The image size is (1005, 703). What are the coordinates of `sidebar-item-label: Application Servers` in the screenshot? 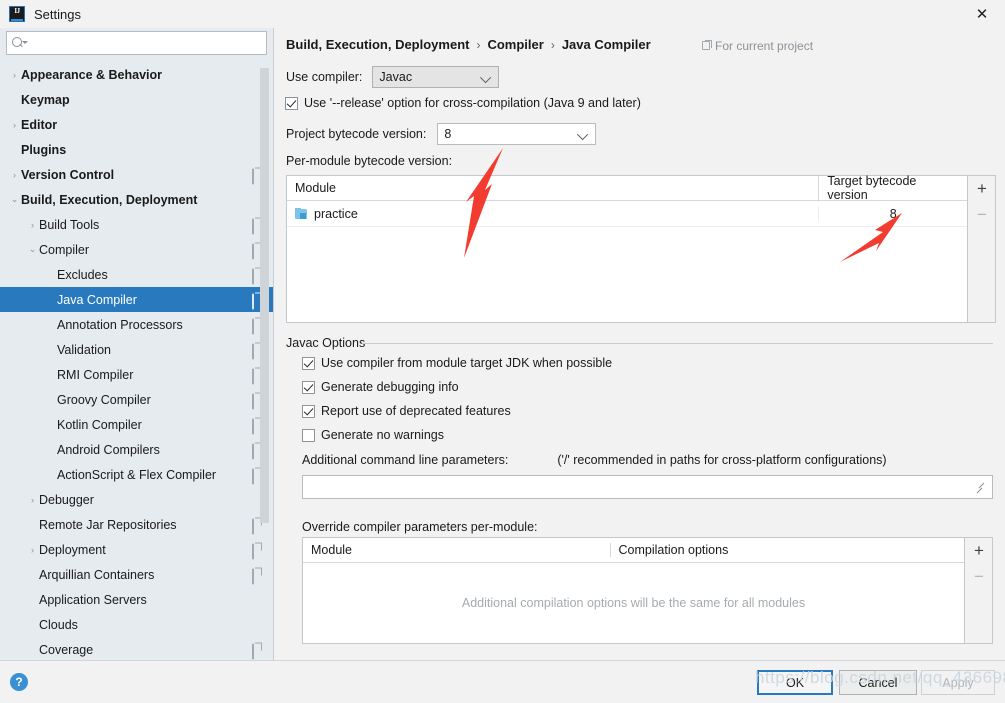 It's located at (93, 599).